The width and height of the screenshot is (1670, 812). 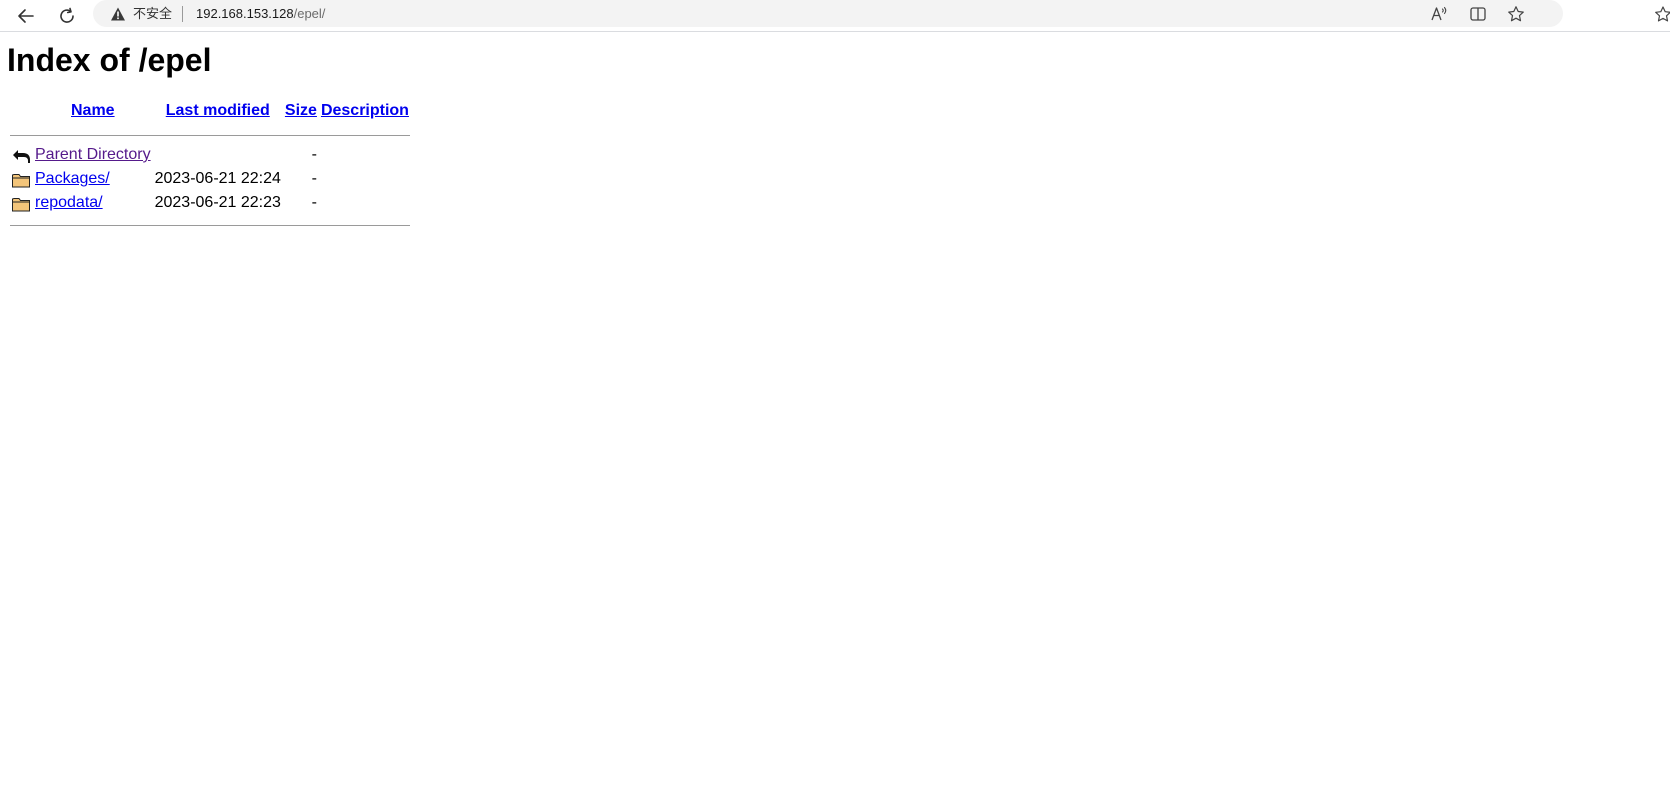 I want to click on row-last-modified: 2023-06-21 22:24, so click(x=217, y=178).